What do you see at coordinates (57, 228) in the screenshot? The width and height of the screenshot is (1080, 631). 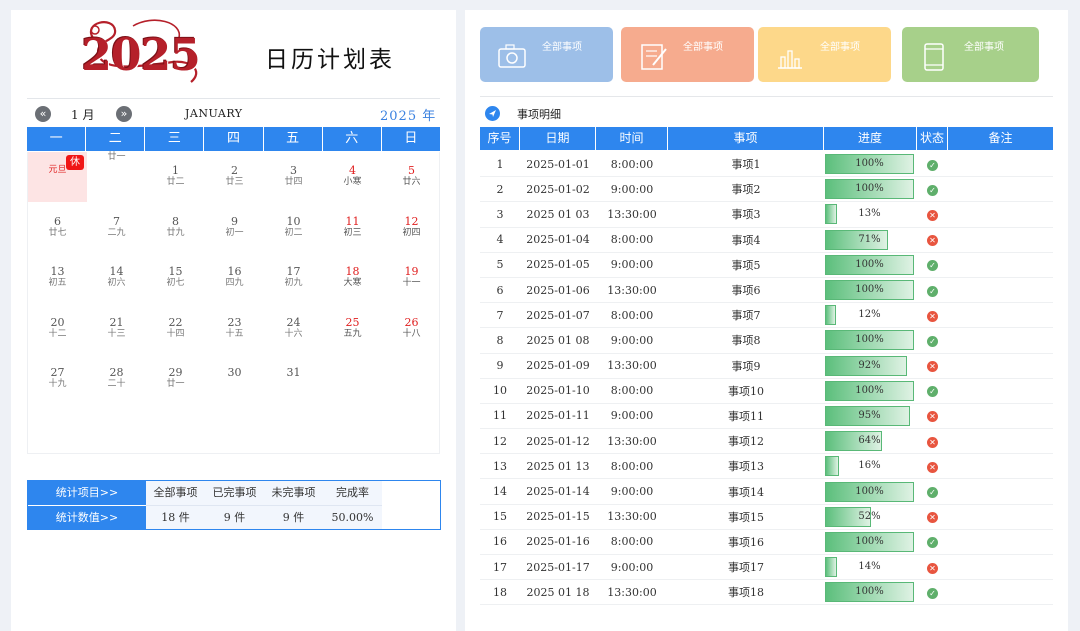 I see `calendar-day: 6 廿七` at bounding box center [57, 228].